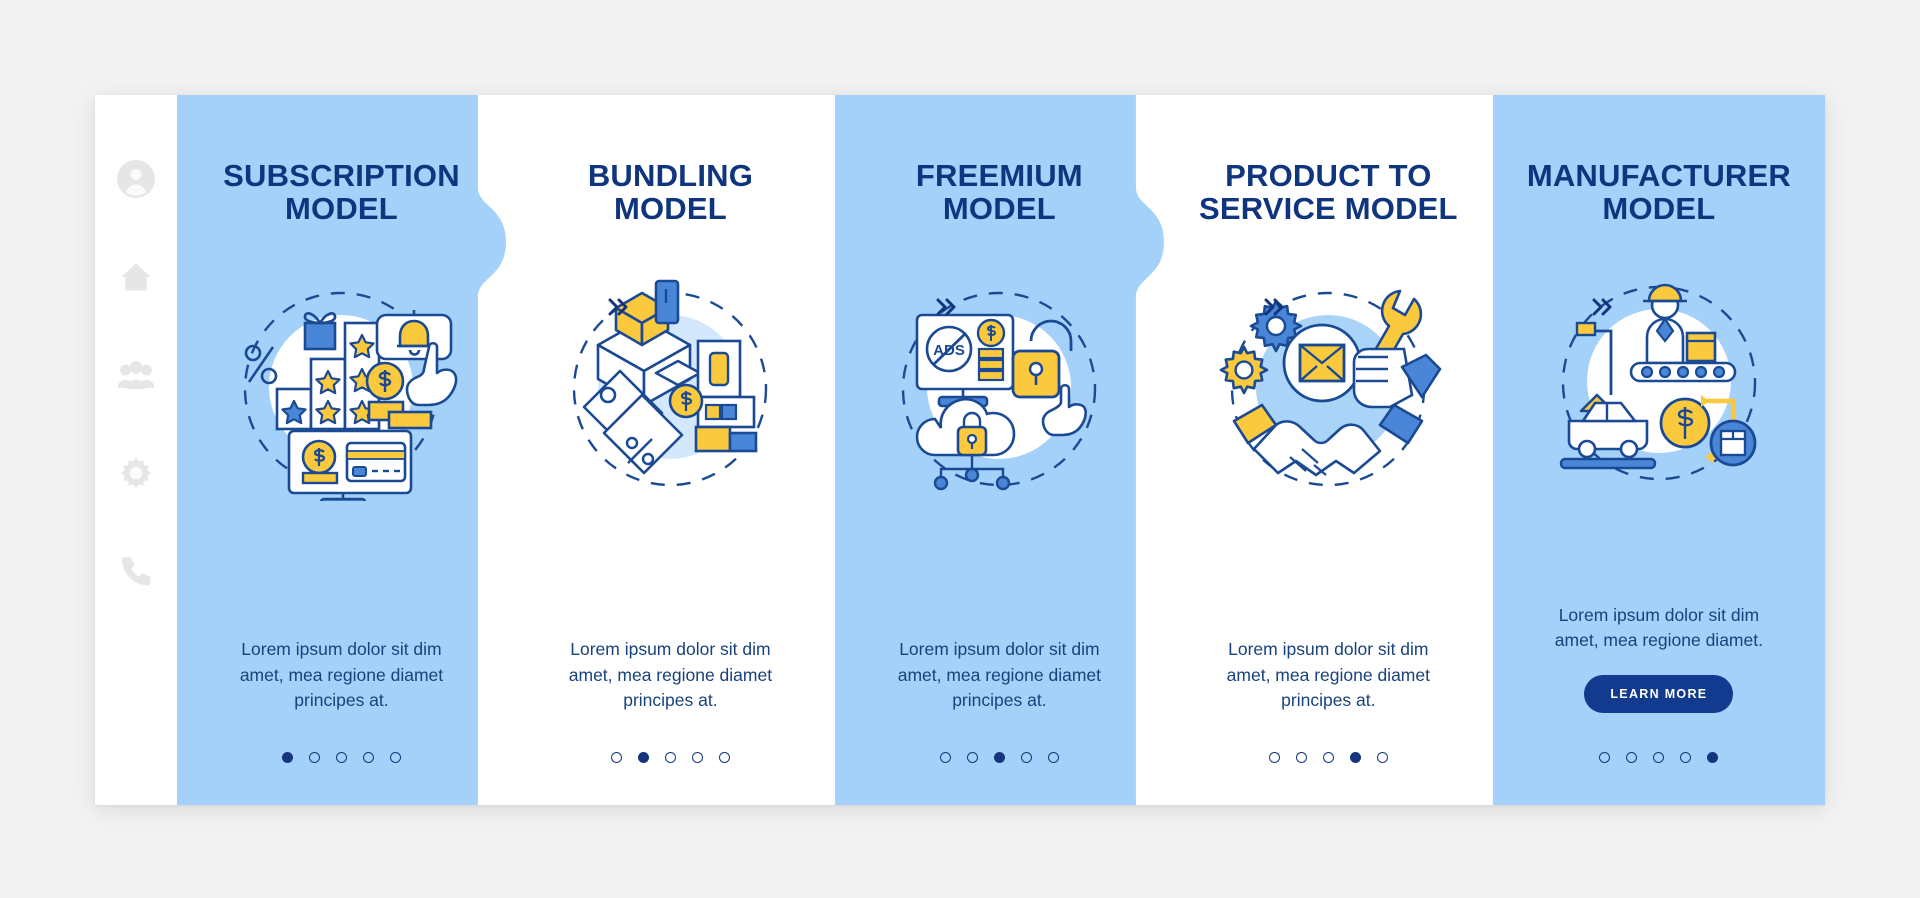 The height and width of the screenshot is (898, 1920). What do you see at coordinates (1659, 386) in the screenshot?
I see `manufacturer-illustration` at bounding box center [1659, 386].